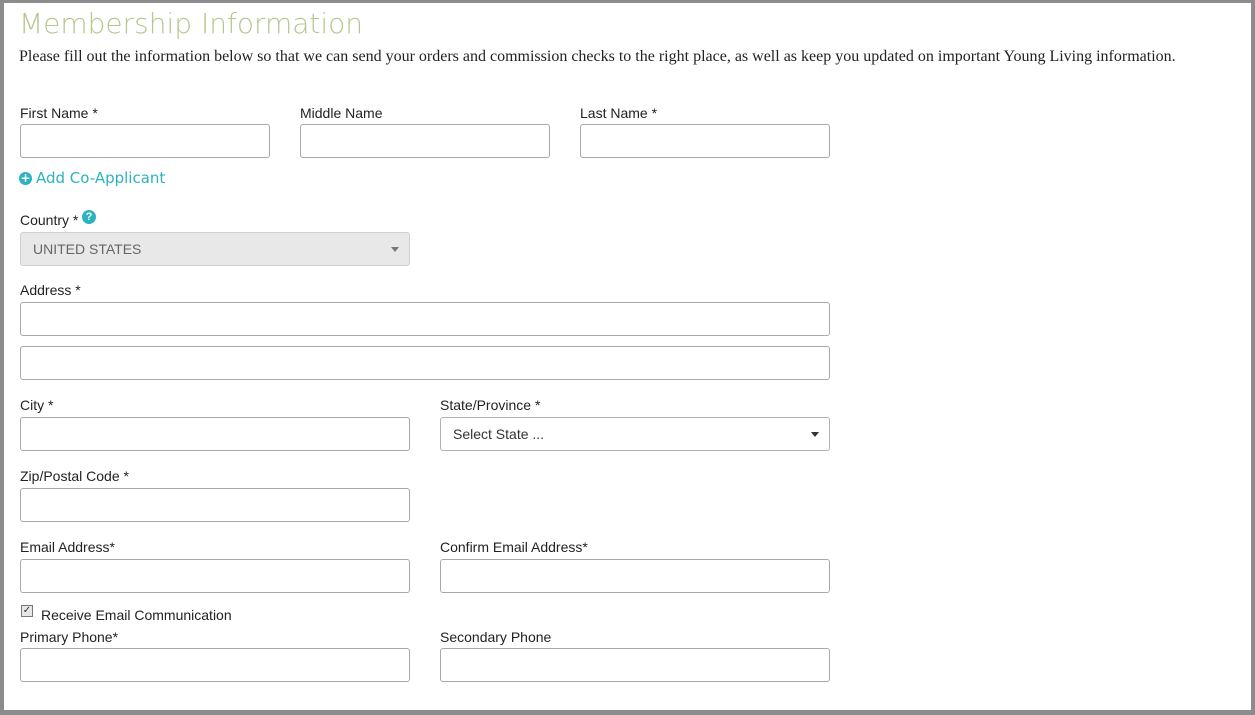 This screenshot has height=715, width=1255. What do you see at coordinates (145, 141) in the screenshot?
I see `first-name-input` at bounding box center [145, 141].